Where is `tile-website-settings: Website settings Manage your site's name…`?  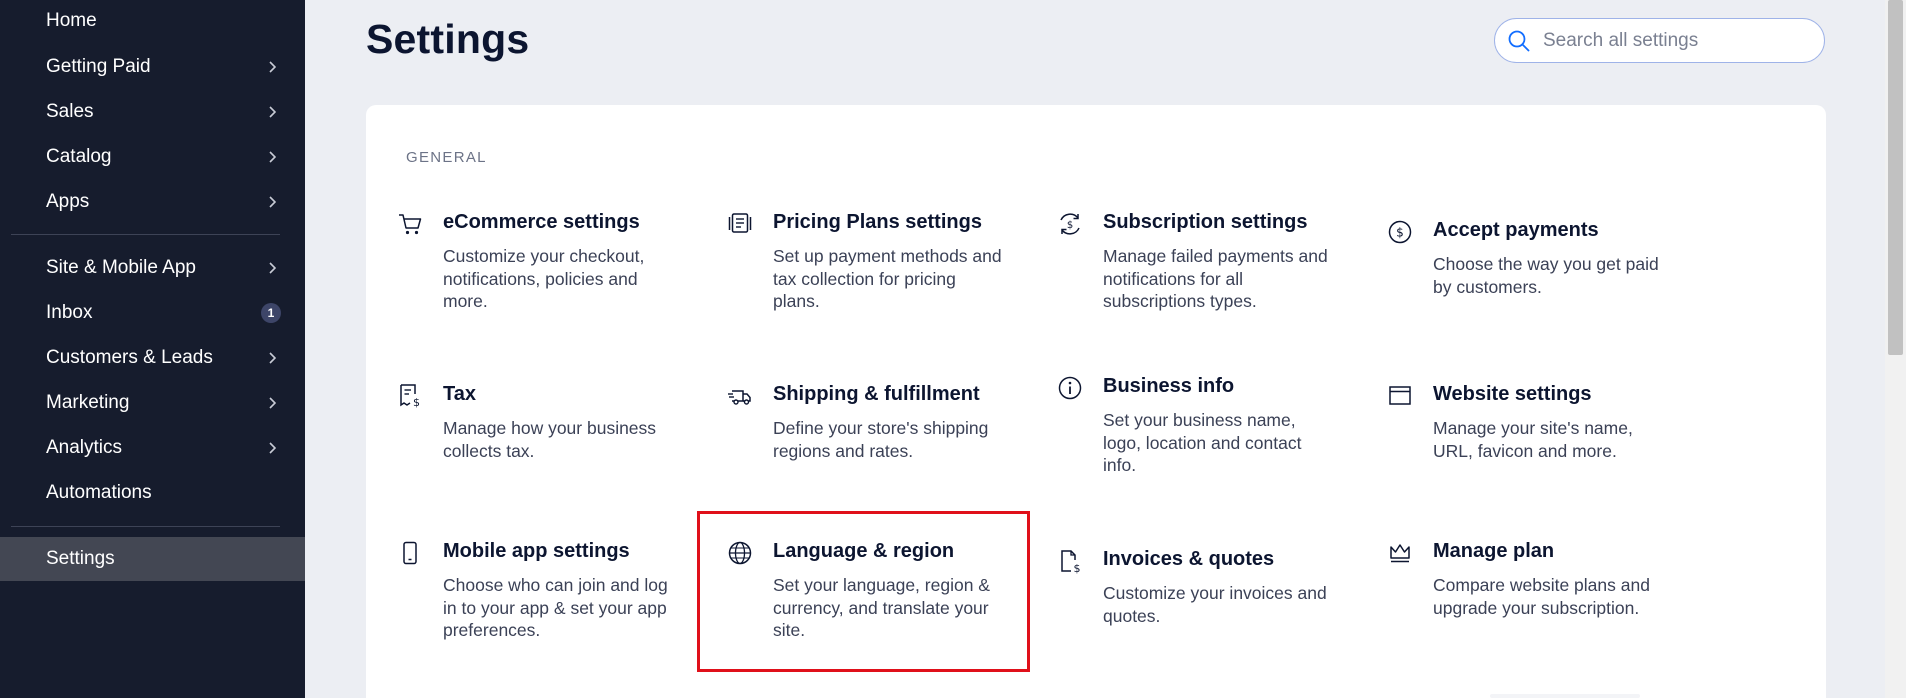
tile-website-settings: Website settings Manage your site's name… is located at coordinates (1537, 443).